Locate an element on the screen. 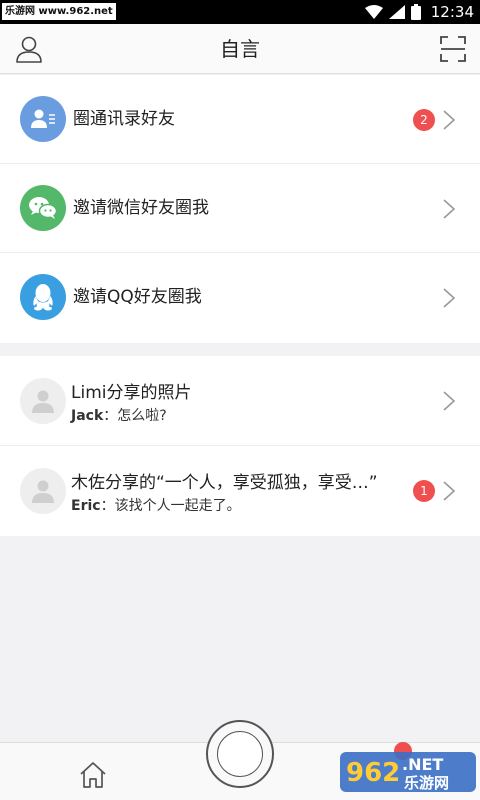 The height and width of the screenshot is (800, 480). message-title: 木佐分享的“一个人，享受孤独，享受…” is located at coordinates (224, 483).